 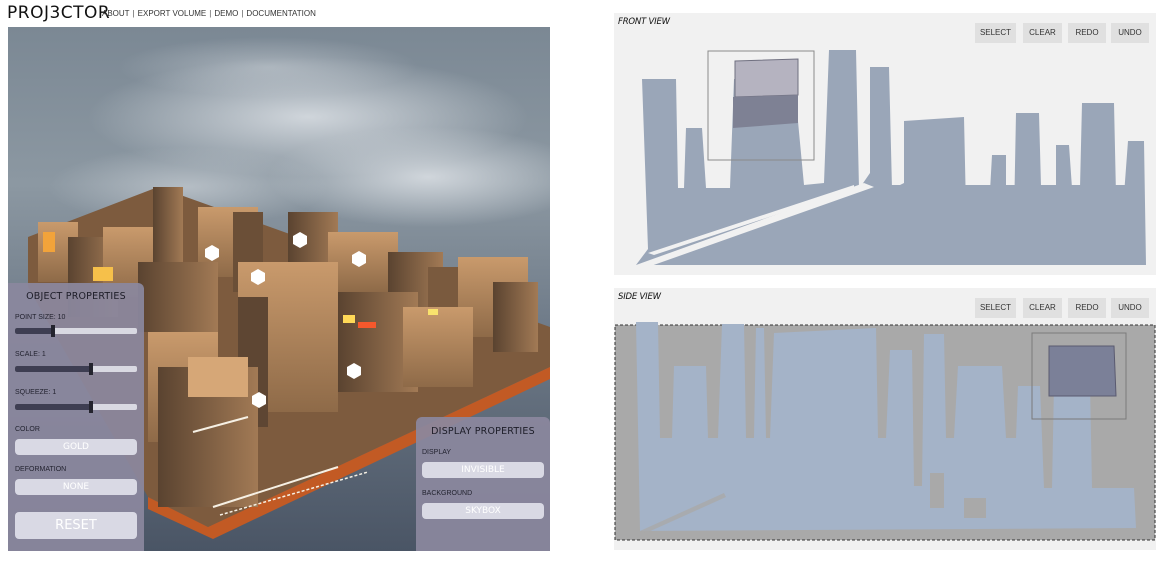 I want to click on reset-button: RESET, so click(x=76, y=525).